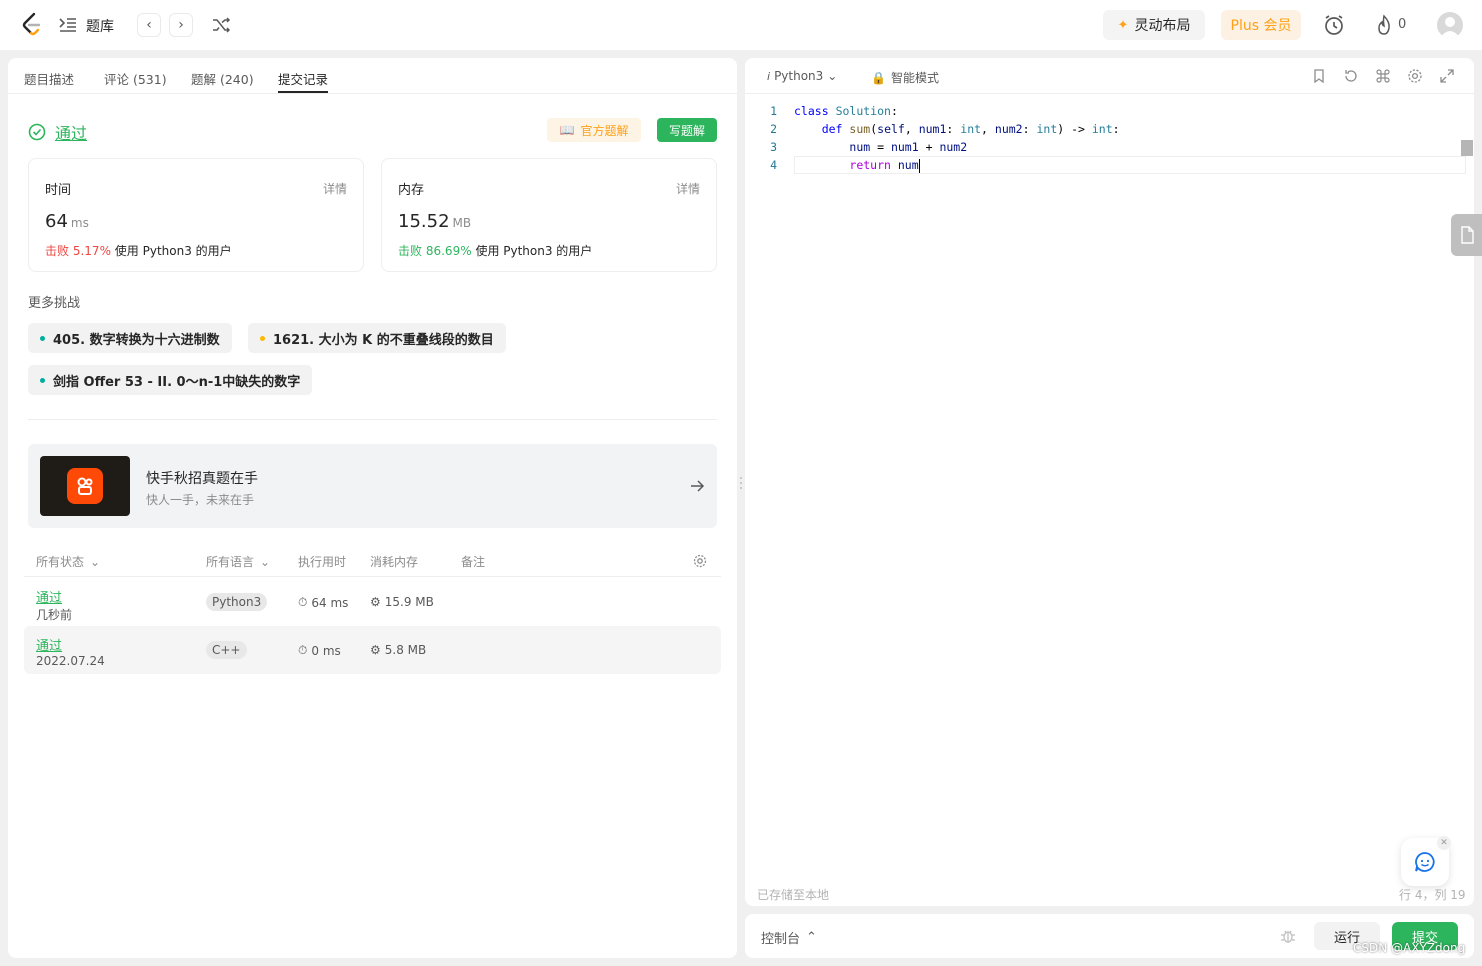 This screenshot has width=1482, height=966. Describe the element at coordinates (793, 895) in the screenshot. I see `saved-status: 已存储至本地` at that location.